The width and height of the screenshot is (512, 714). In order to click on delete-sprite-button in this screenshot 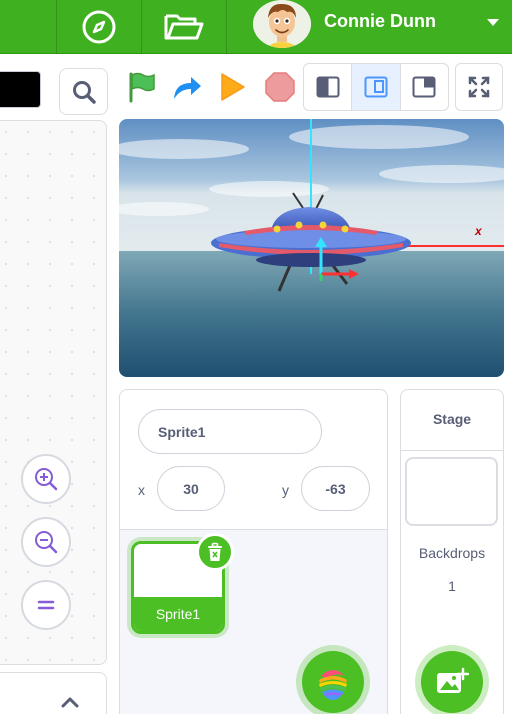, I will do `click(215, 552)`.